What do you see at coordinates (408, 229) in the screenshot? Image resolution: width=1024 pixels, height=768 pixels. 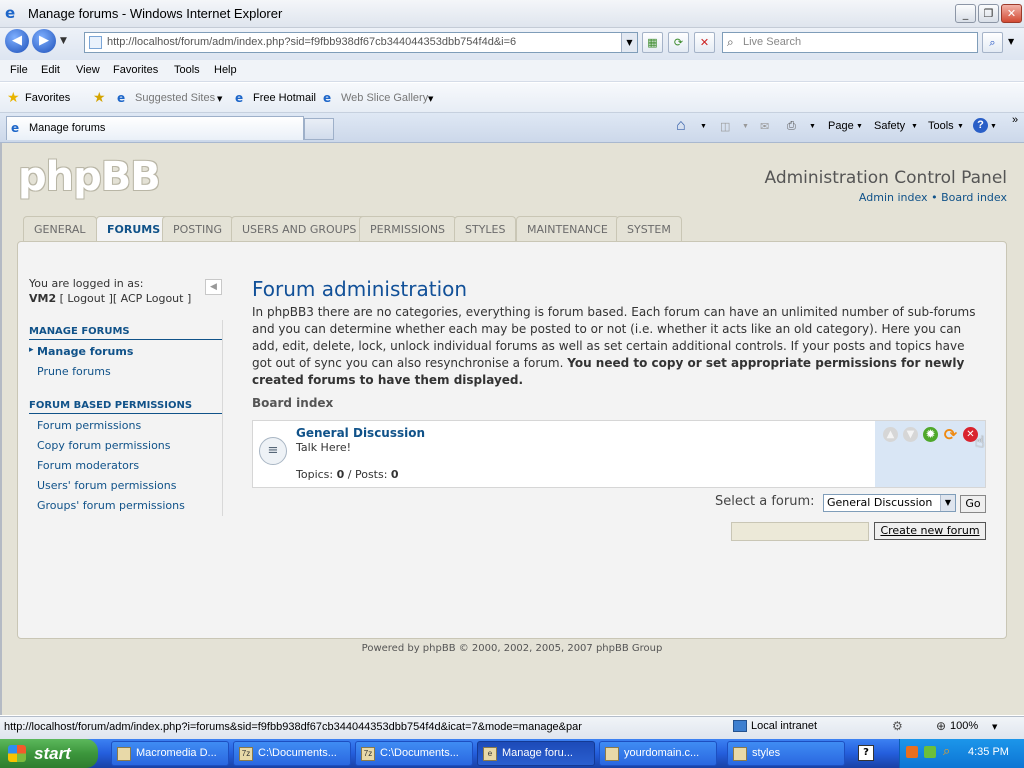 I see `tab-permissions: PERMISSIONS` at bounding box center [408, 229].